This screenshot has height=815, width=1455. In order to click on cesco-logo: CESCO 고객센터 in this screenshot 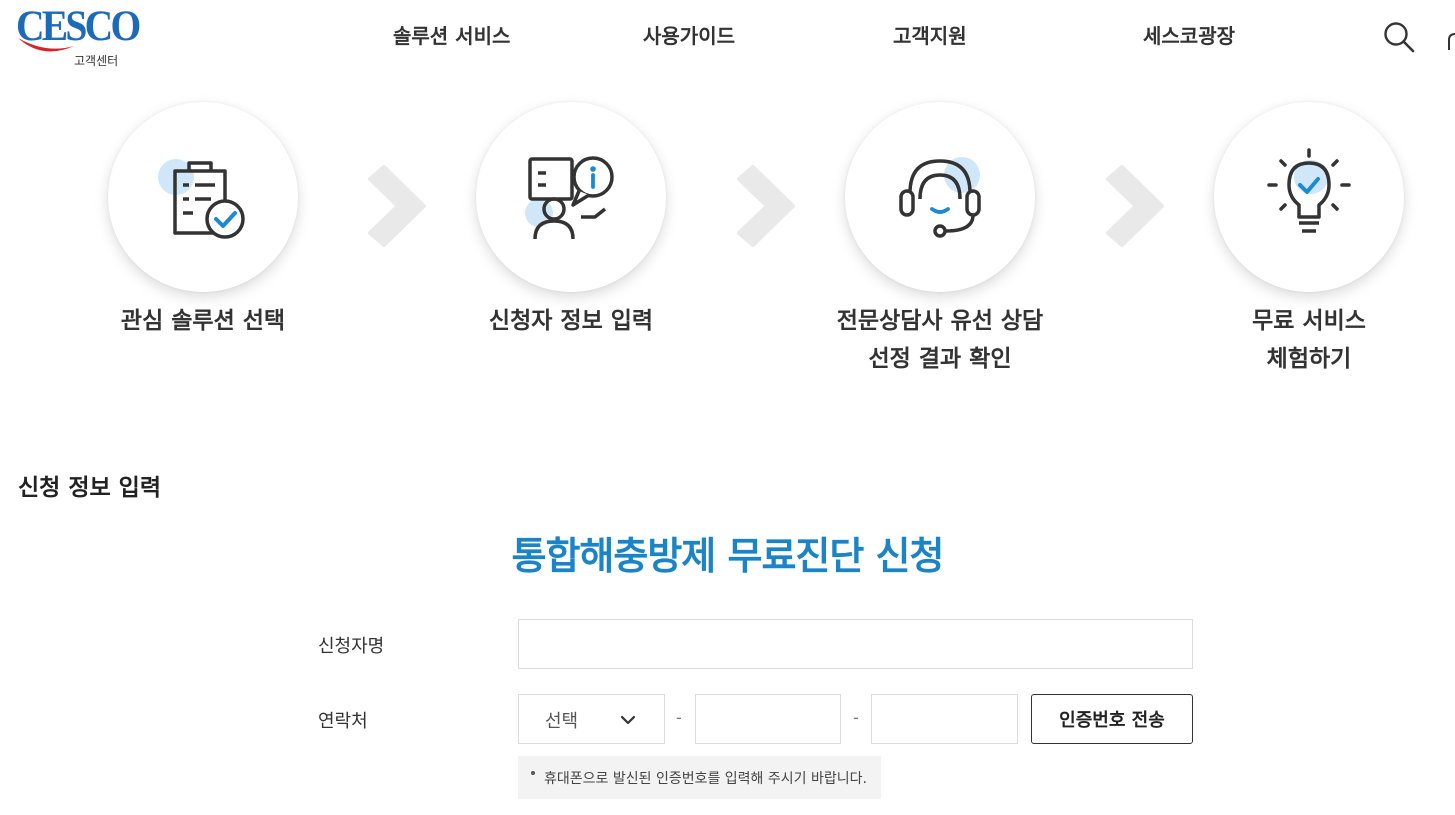, I will do `click(78, 35)`.